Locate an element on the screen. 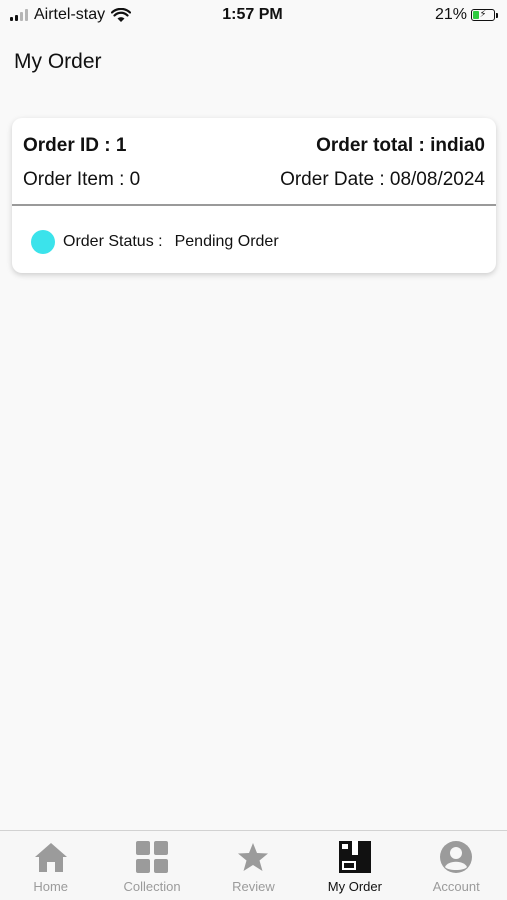 This screenshot has width=507, height=900. order-total: Order total : india0 is located at coordinates (400, 145).